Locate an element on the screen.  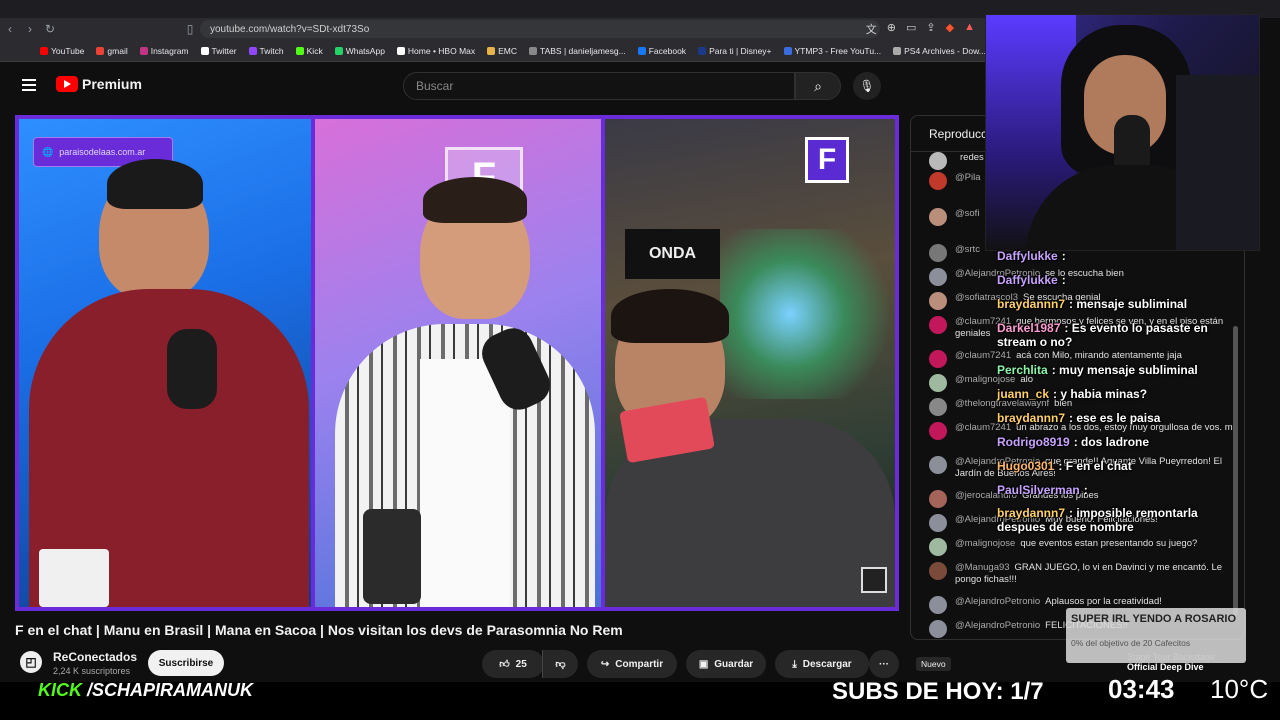
chat-author: @Manuga93 is located at coordinates (982, 567).